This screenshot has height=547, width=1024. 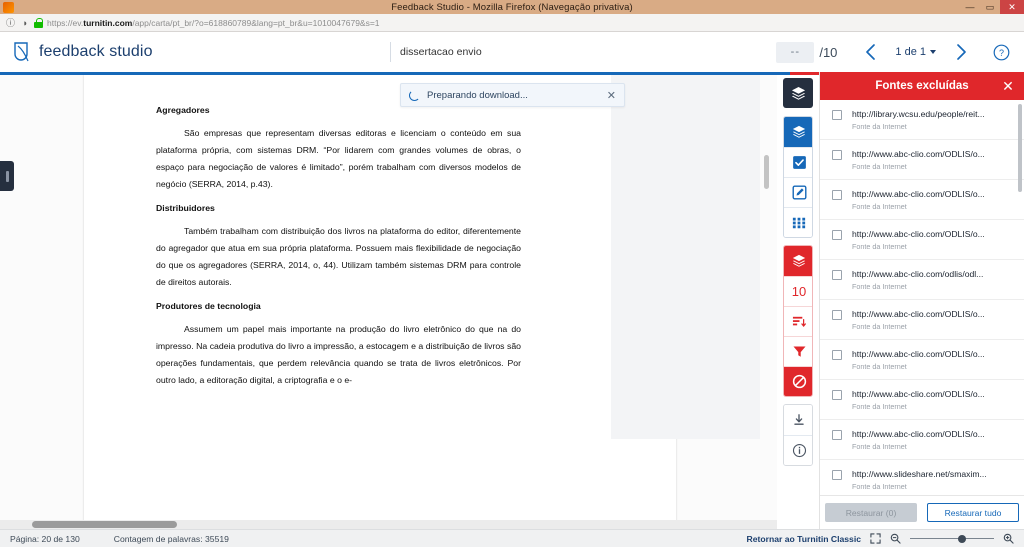 I want to click on excluded-sources-icon-button, so click(x=798, y=381).